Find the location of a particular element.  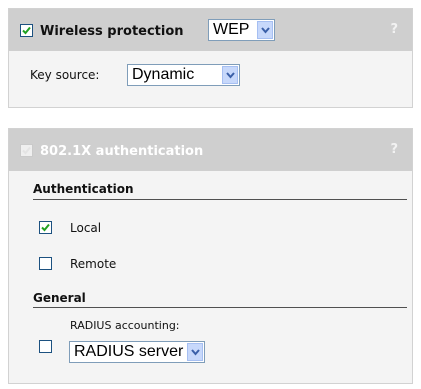

local-checkbox is located at coordinates (45, 227).